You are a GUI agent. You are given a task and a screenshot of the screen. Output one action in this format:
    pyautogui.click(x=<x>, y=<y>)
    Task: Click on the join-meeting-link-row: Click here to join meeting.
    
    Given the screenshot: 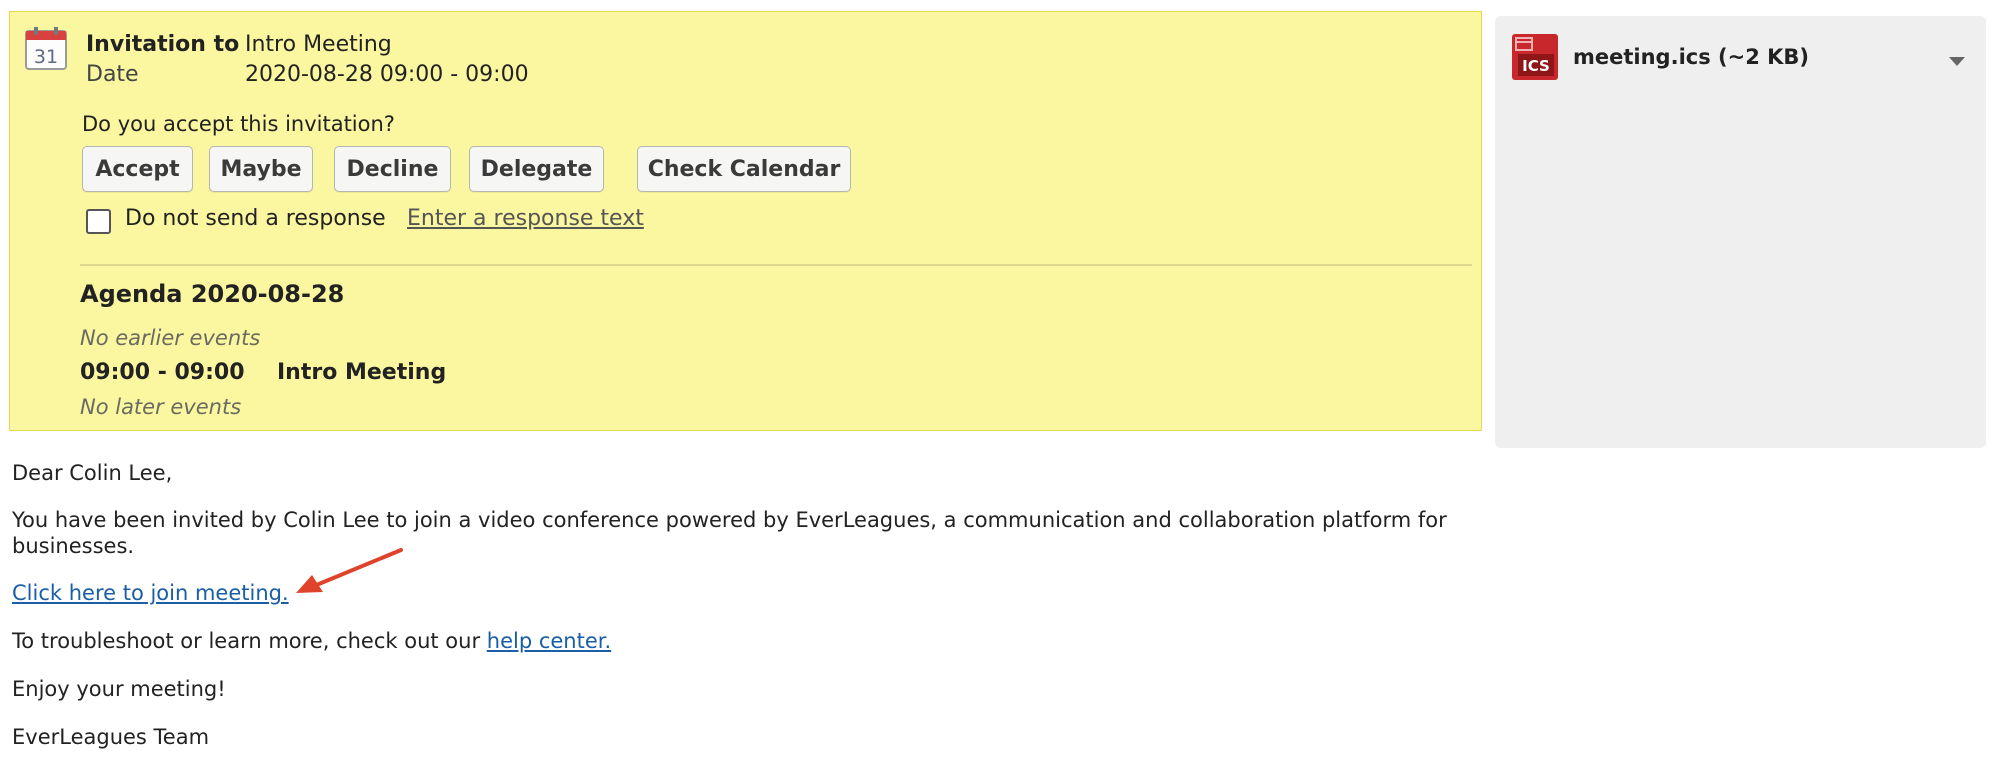 What is the action you would take?
    pyautogui.click(x=150, y=593)
    